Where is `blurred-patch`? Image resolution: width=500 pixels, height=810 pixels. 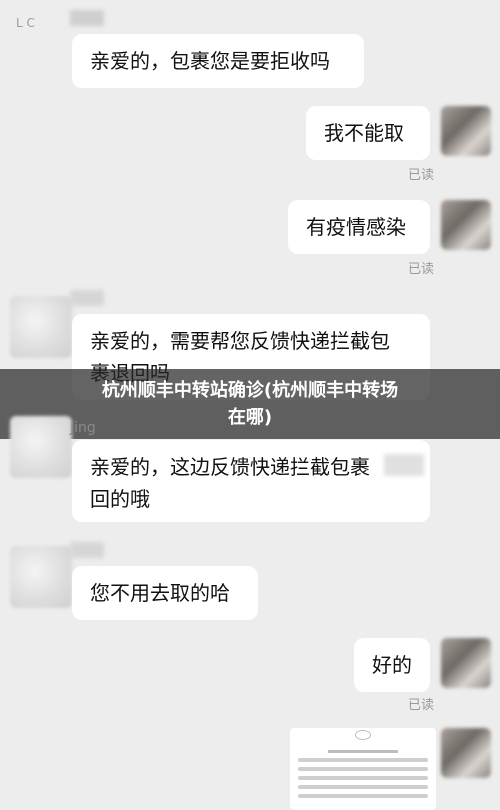 blurred-patch is located at coordinates (404, 465).